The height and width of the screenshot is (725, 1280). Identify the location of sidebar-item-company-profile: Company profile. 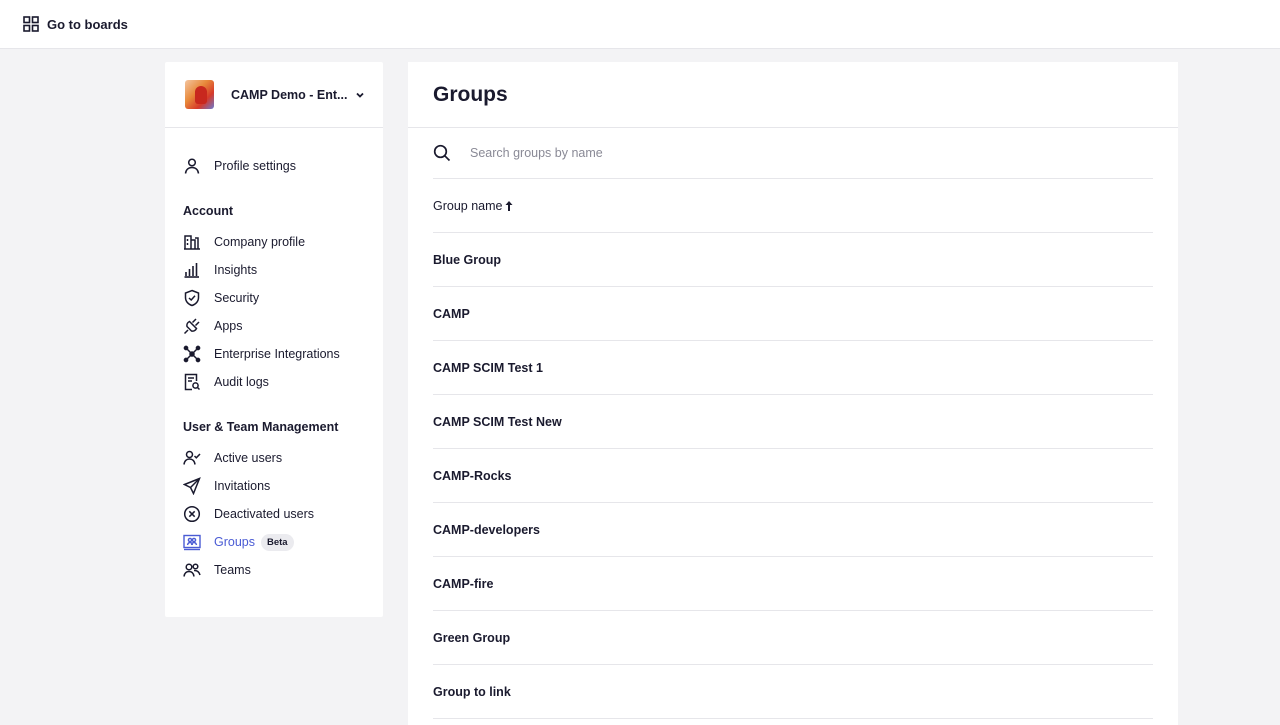
(274, 242).